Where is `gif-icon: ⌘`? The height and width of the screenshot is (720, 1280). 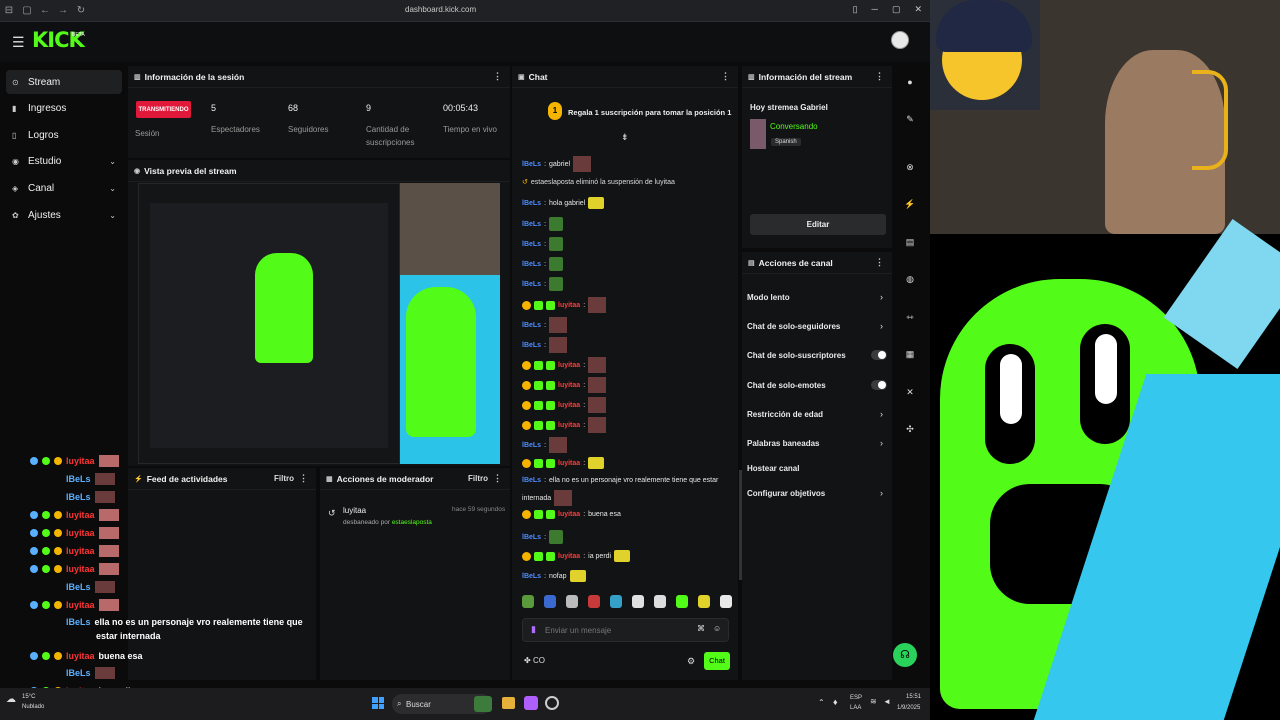
gif-icon: ⌘ is located at coordinates (701, 628).